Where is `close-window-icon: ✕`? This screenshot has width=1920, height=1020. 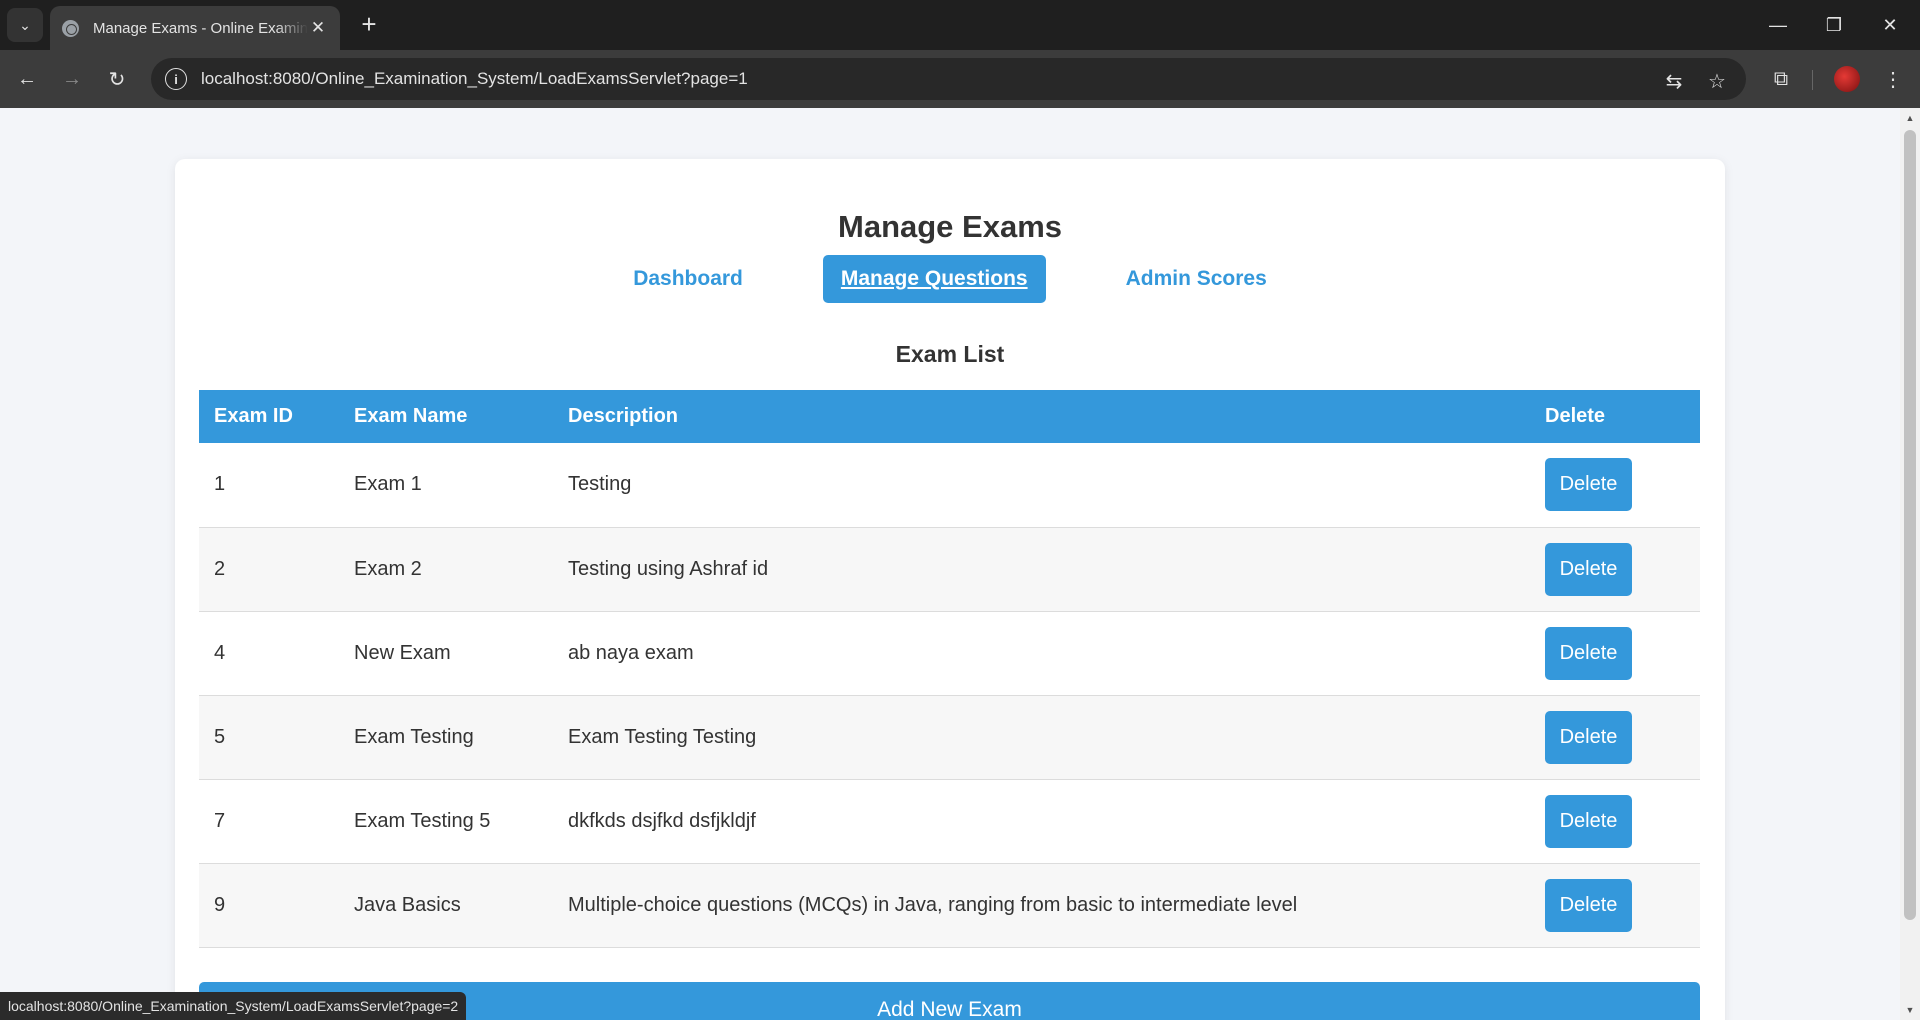 close-window-icon: ✕ is located at coordinates (1890, 25).